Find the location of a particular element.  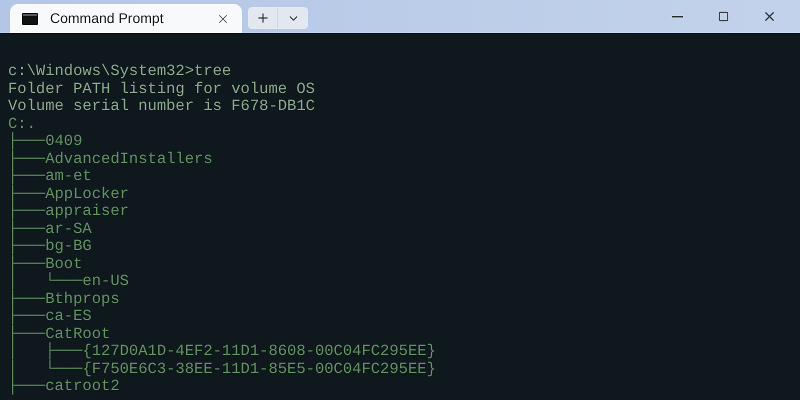

terminal-line: ├───am-et is located at coordinates (50, 176).